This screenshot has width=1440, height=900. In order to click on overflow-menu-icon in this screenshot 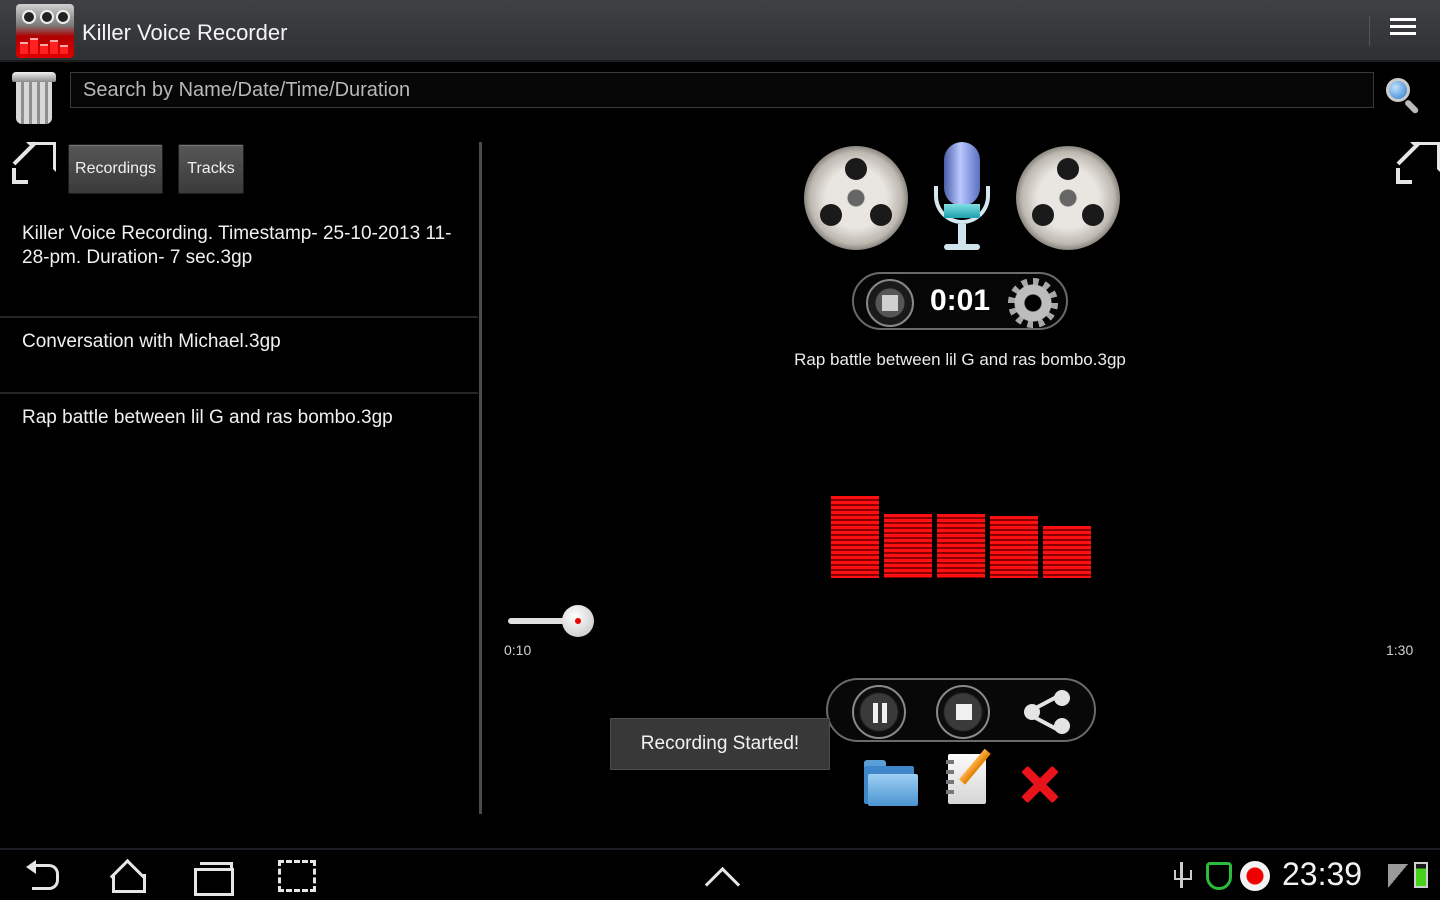, I will do `click(1405, 31)`.